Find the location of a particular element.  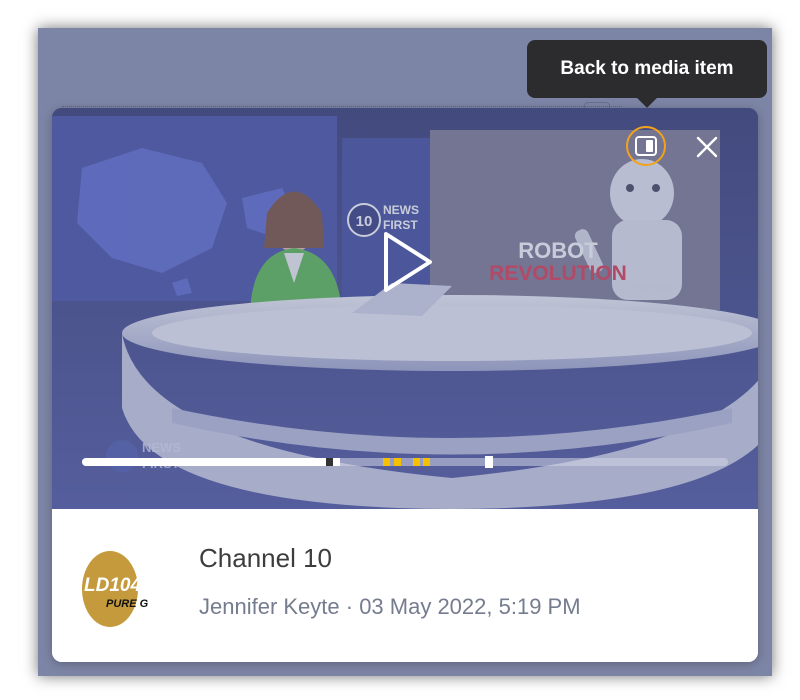

play-icon is located at coordinates (408, 262).